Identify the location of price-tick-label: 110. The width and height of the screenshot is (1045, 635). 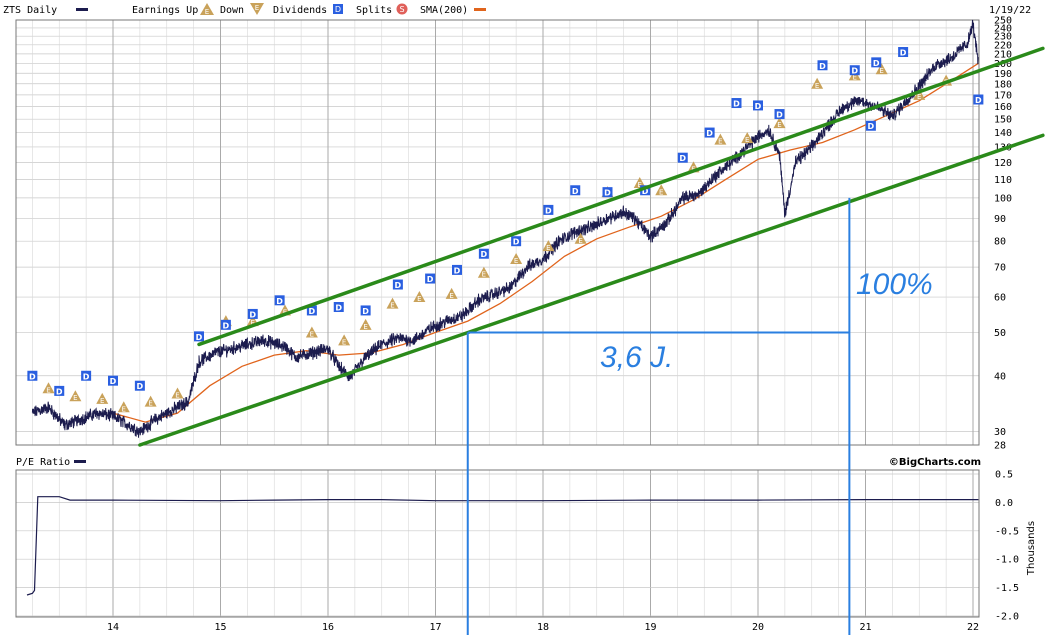
(1003, 180).